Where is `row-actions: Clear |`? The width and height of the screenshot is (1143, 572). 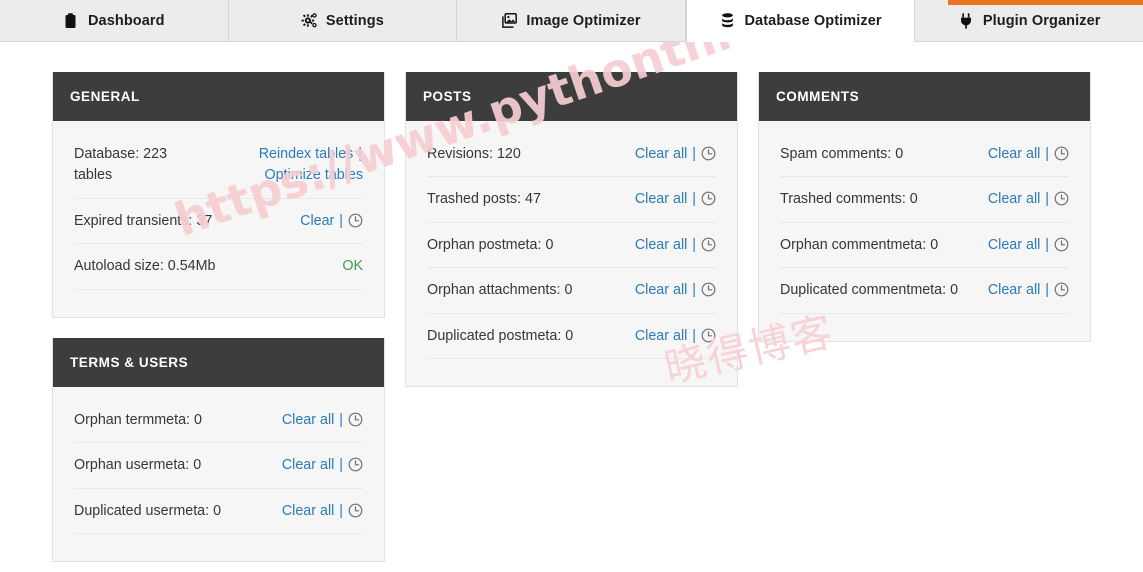 row-actions: Clear | is located at coordinates (331, 221).